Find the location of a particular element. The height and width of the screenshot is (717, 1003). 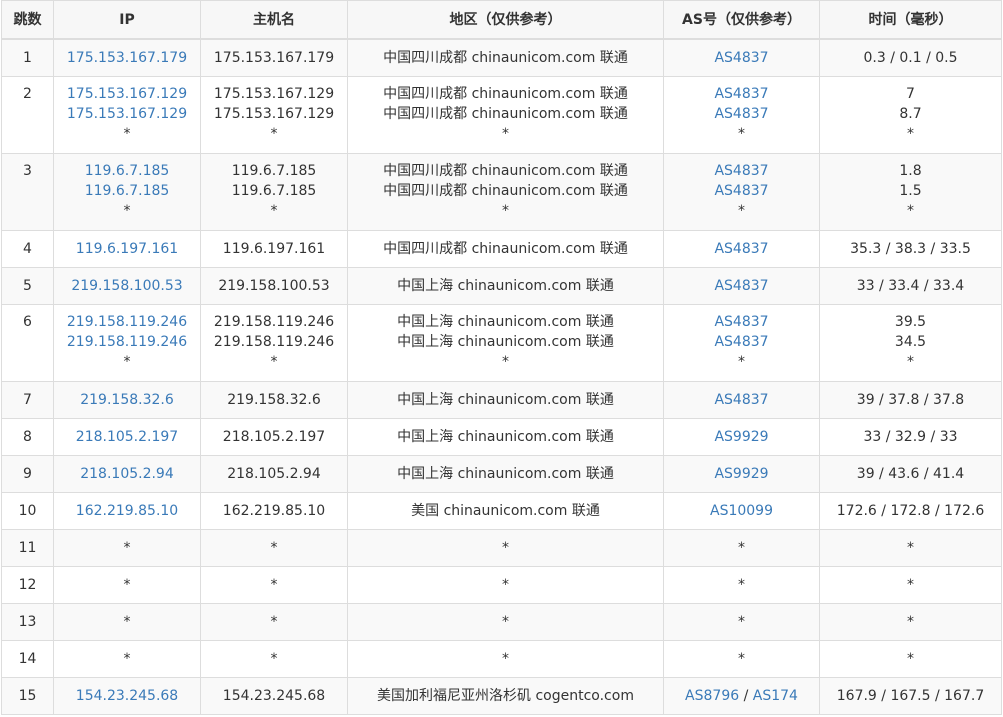

time-cell: 33 / 33.4 / 33.4 is located at coordinates (910, 285).